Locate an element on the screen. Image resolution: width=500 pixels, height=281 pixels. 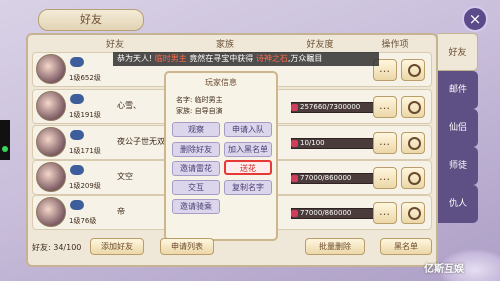
banner-suffix: ,万众瞩目 is located at coordinates (305, 58).